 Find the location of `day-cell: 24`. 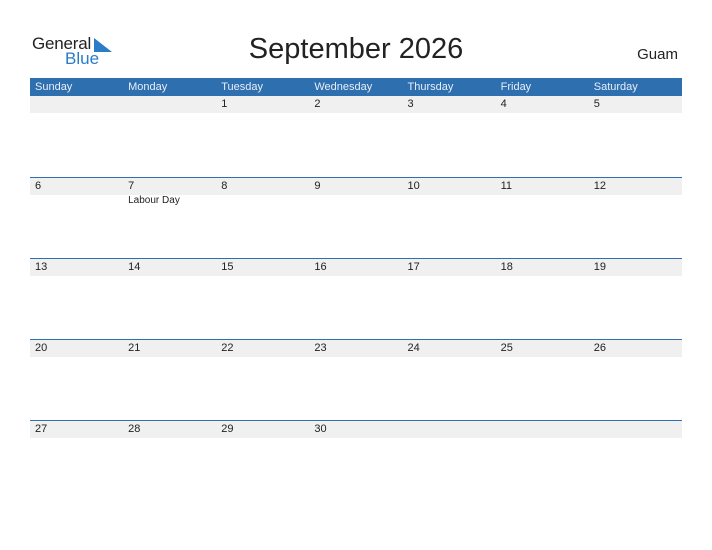

day-cell: 24 is located at coordinates (449, 348).